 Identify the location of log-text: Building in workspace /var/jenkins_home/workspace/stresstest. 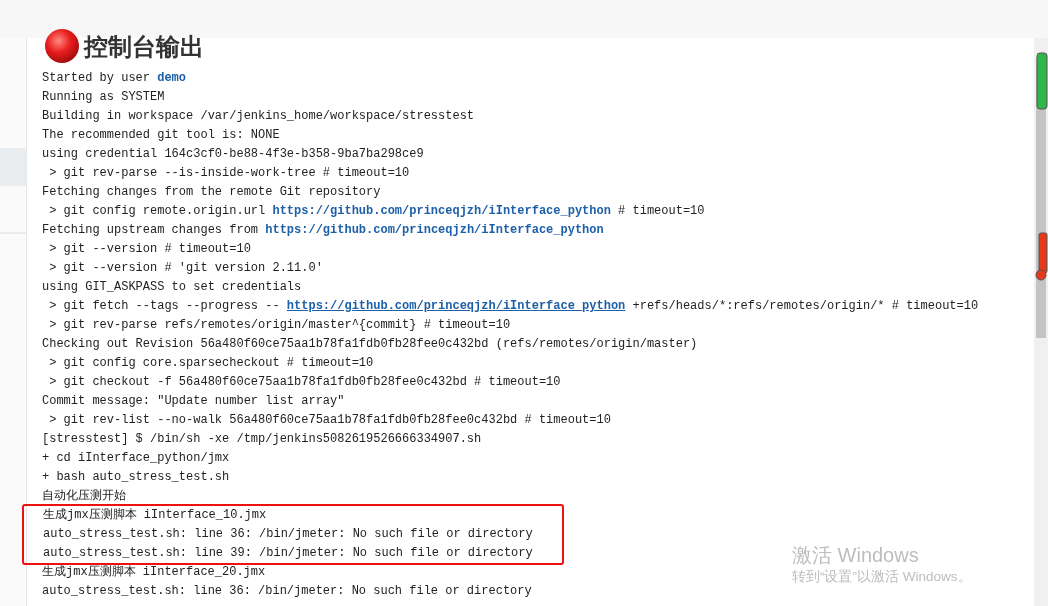
(258, 116).